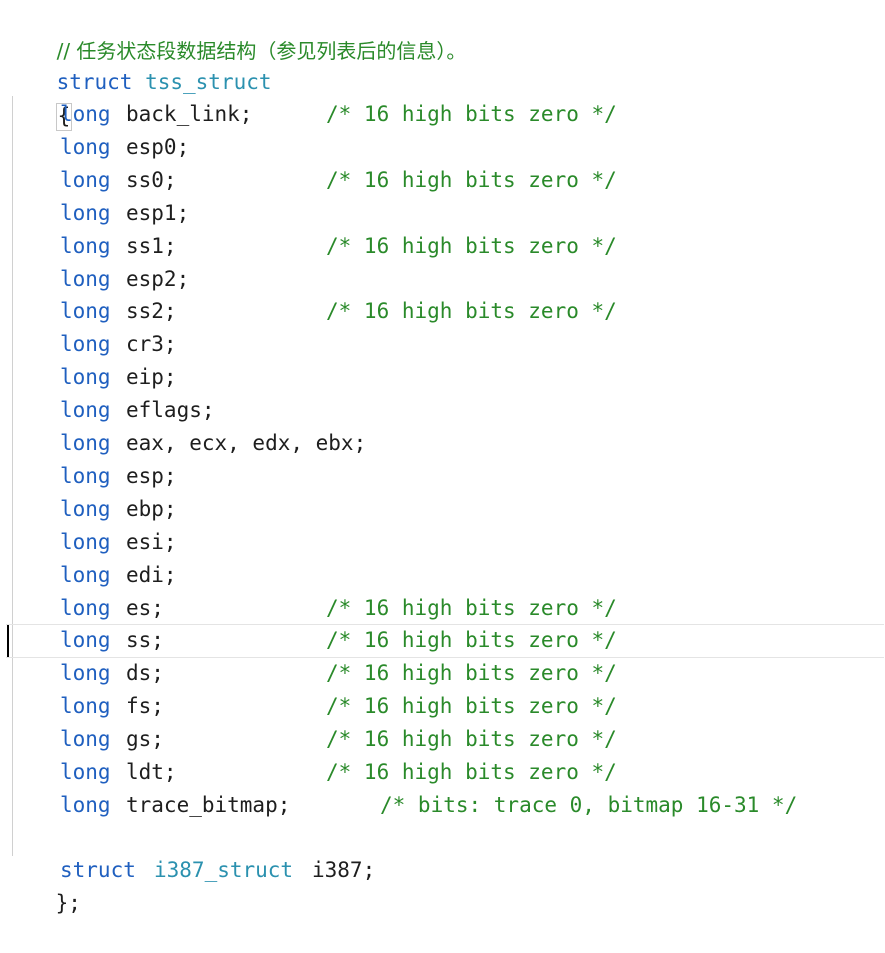 This screenshot has height=953, width=885. What do you see at coordinates (151, 772) in the screenshot?
I see `field-name: ldt;` at bounding box center [151, 772].